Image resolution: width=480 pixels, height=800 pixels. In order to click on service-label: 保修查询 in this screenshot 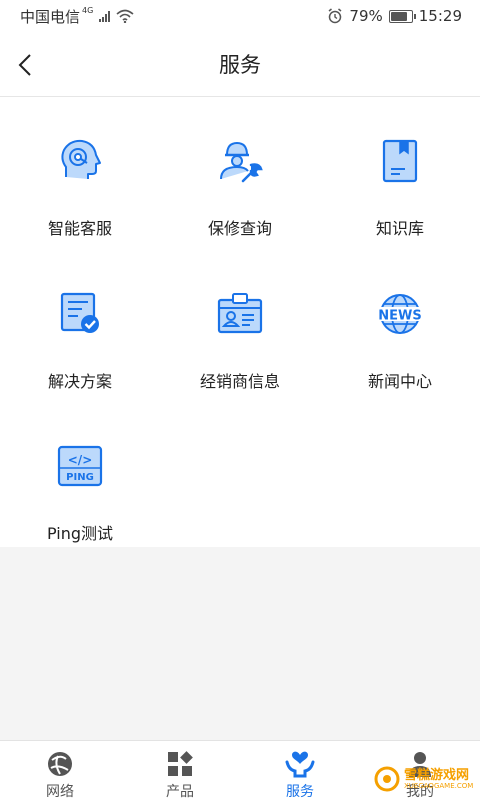, I will do `click(239, 228)`.